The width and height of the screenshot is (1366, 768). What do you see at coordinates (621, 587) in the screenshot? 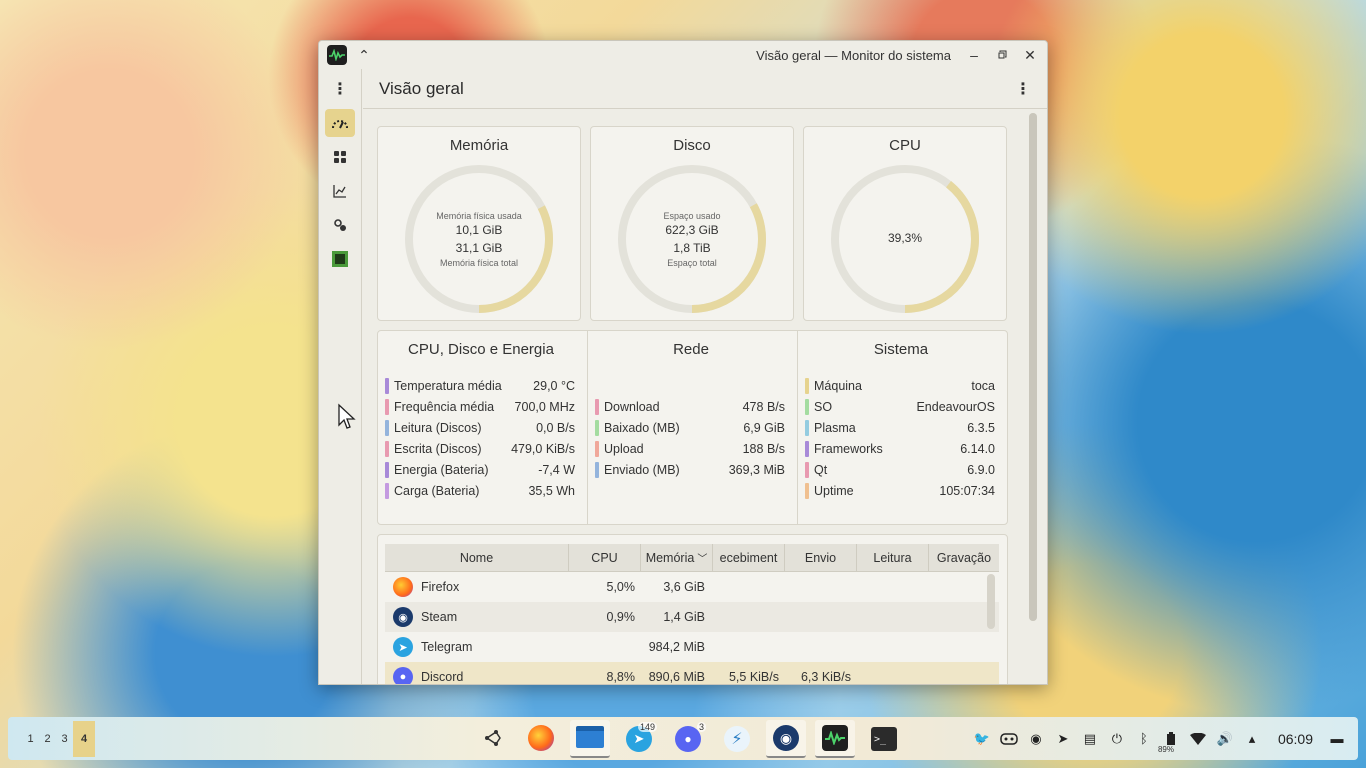
I see `process-cpu-cell: 5,0%` at bounding box center [621, 587].